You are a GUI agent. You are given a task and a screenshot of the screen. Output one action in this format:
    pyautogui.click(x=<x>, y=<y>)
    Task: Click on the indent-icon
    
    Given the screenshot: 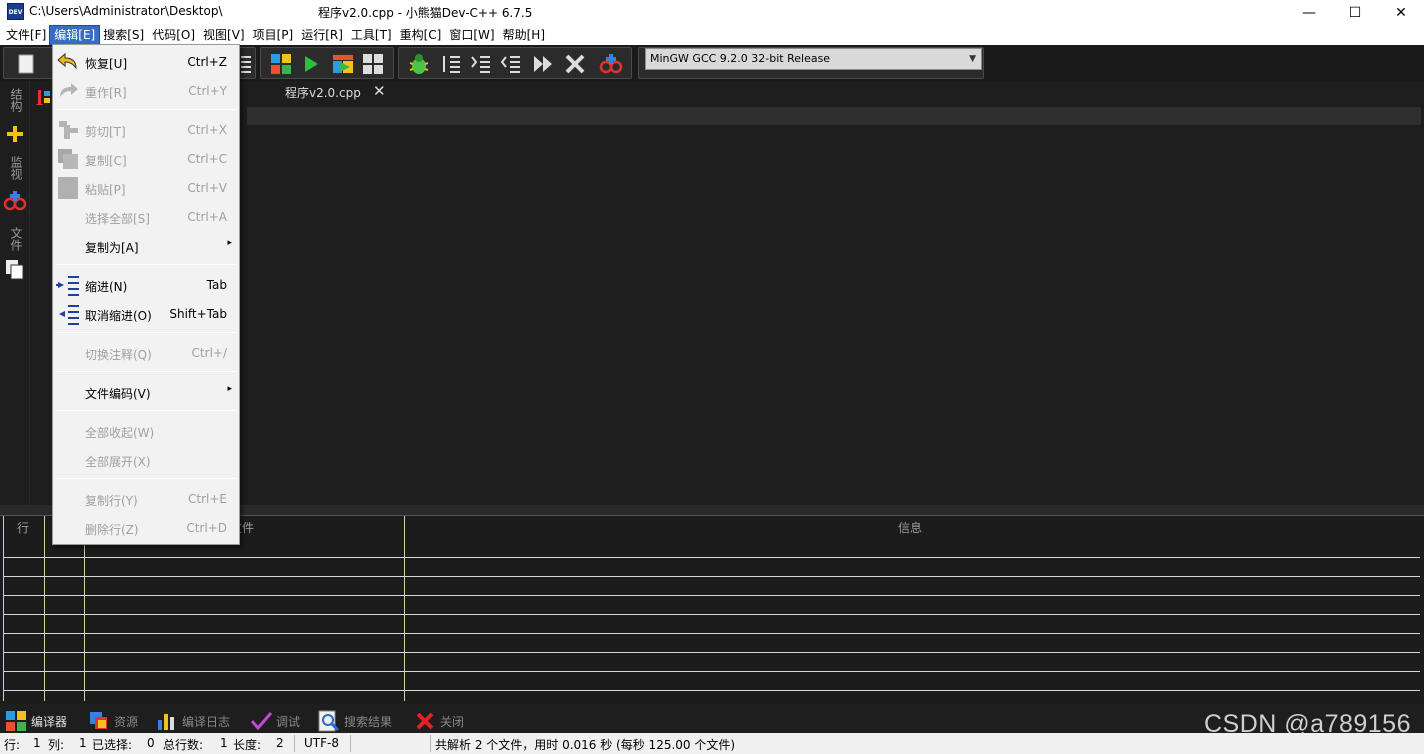 What is the action you would take?
    pyautogui.click(x=68, y=285)
    